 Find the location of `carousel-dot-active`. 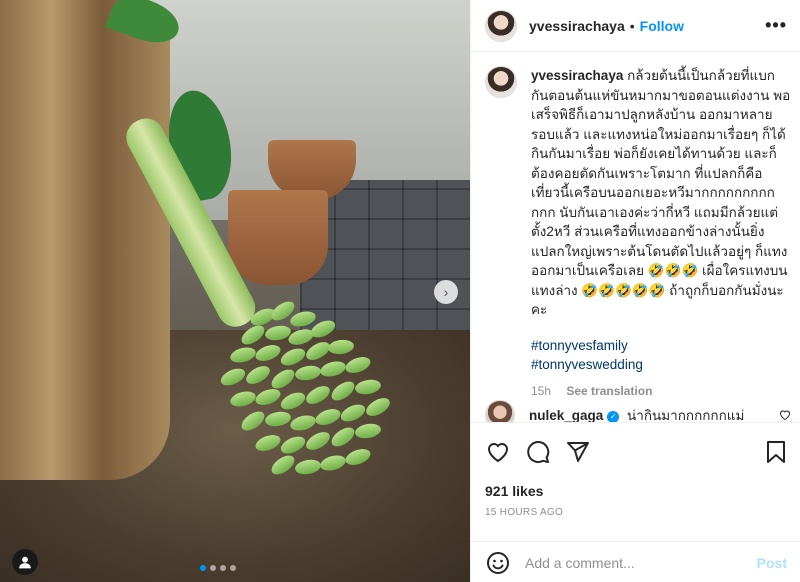

carousel-dot-active is located at coordinates (203, 568).